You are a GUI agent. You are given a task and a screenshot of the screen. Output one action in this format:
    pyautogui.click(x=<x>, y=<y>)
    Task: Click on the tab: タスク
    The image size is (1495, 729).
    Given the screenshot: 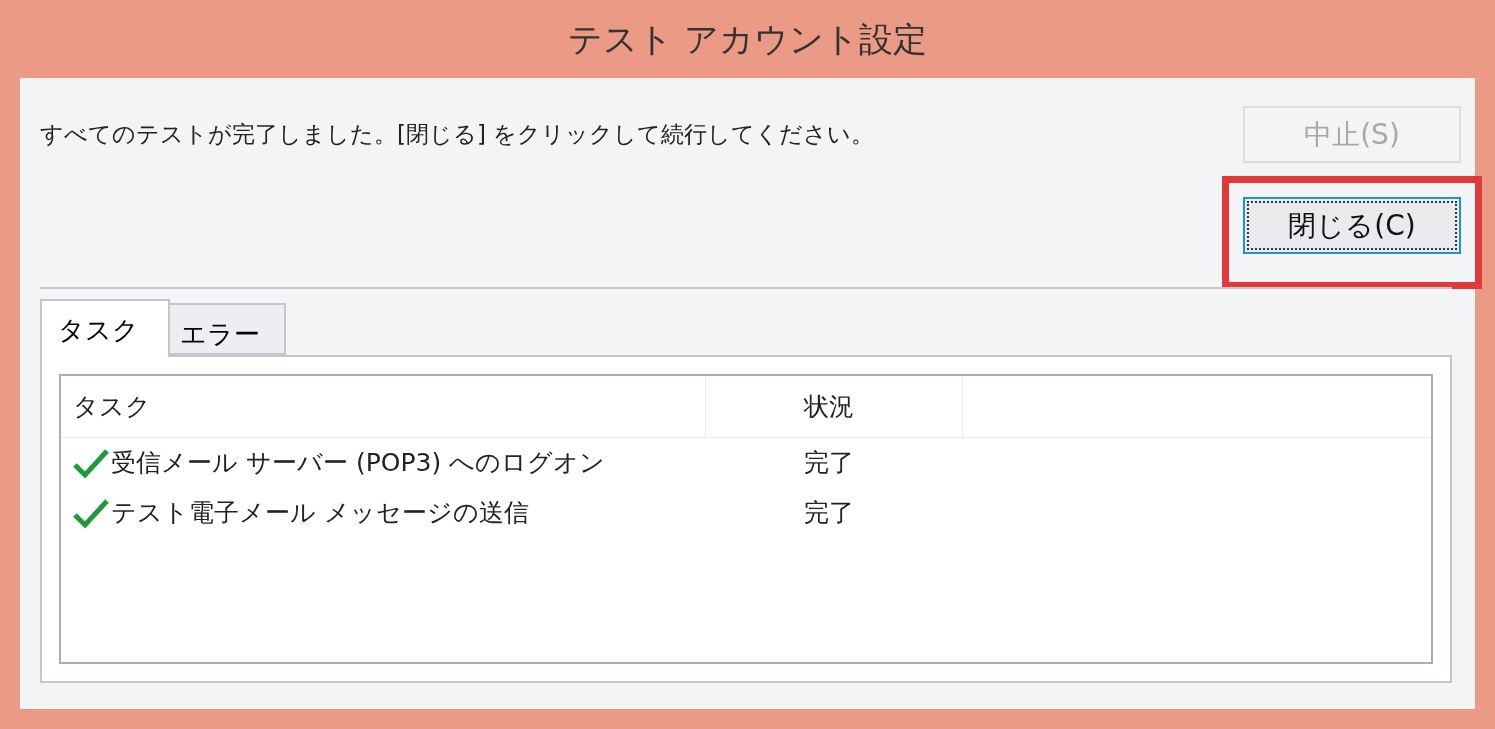 What is the action you would take?
    pyautogui.click(x=105, y=328)
    